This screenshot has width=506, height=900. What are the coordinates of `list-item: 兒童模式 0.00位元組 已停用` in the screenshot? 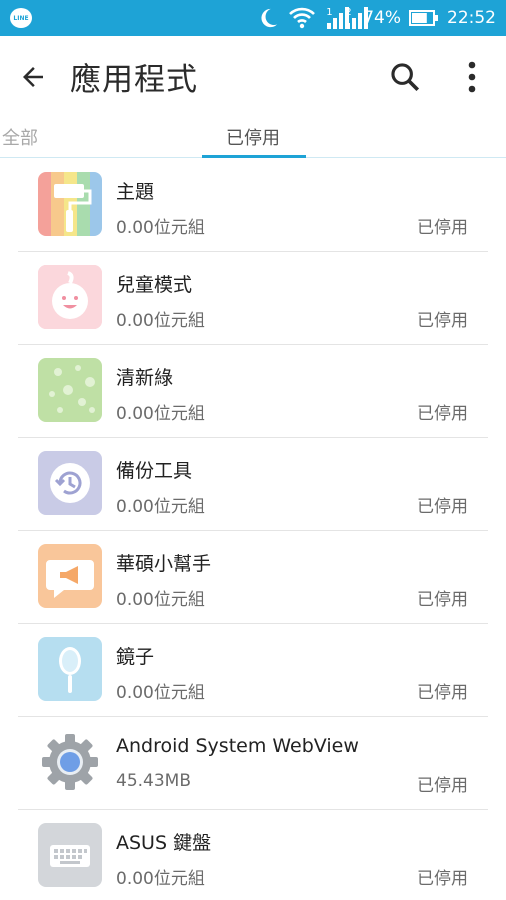 It's located at (253, 298).